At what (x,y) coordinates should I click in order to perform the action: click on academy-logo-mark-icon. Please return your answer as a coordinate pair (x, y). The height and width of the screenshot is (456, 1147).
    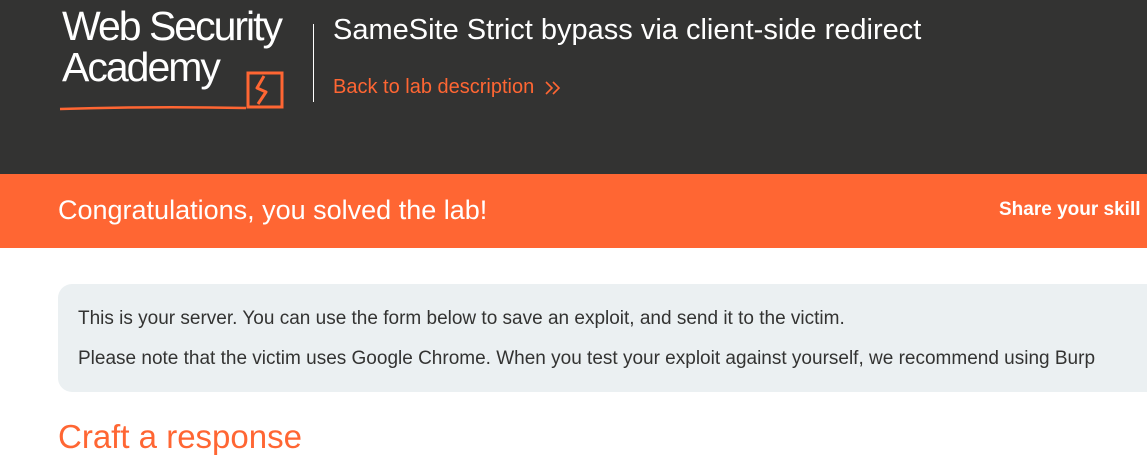
    Looking at the image, I should click on (265, 90).